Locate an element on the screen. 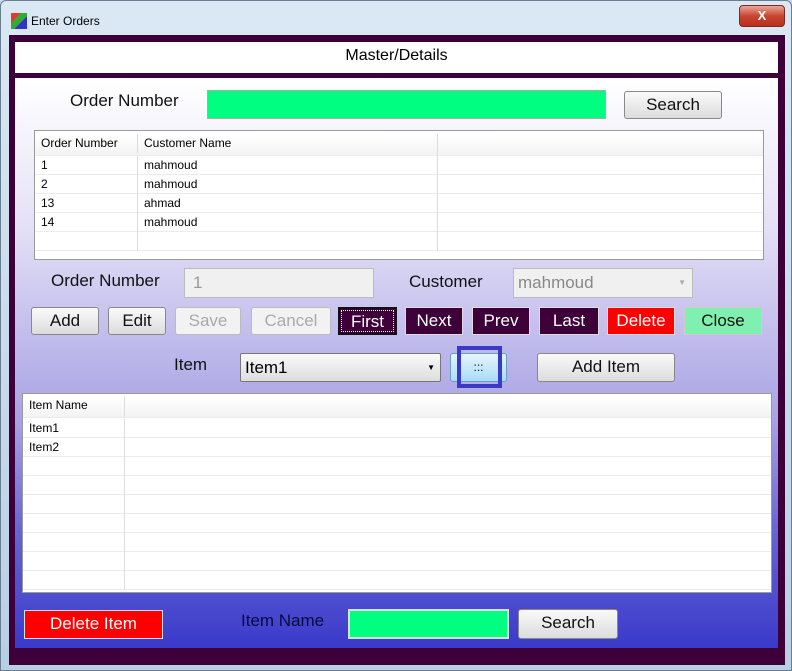 This screenshot has height=671, width=792. customer-label: Customer is located at coordinates (446, 281).